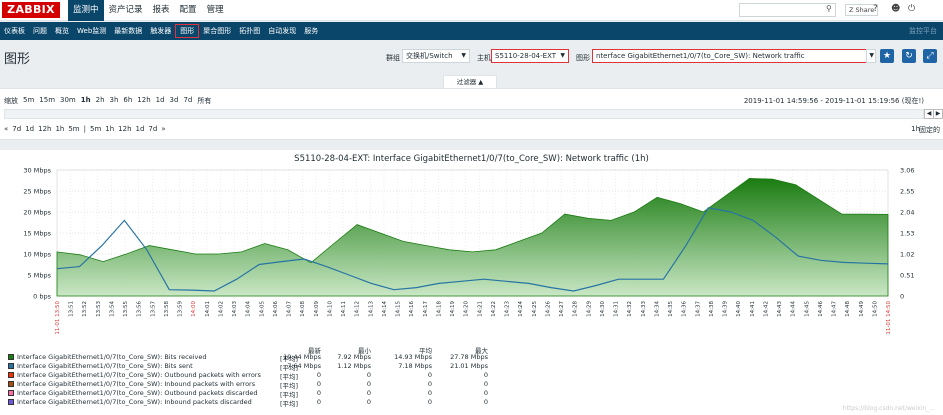 Image resolution: width=943 pixels, height=415 pixels. What do you see at coordinates (128, 31) in the screenshot?
I see `sub-menu-latest-data: 最新数据` at bounding box center [128, 31].